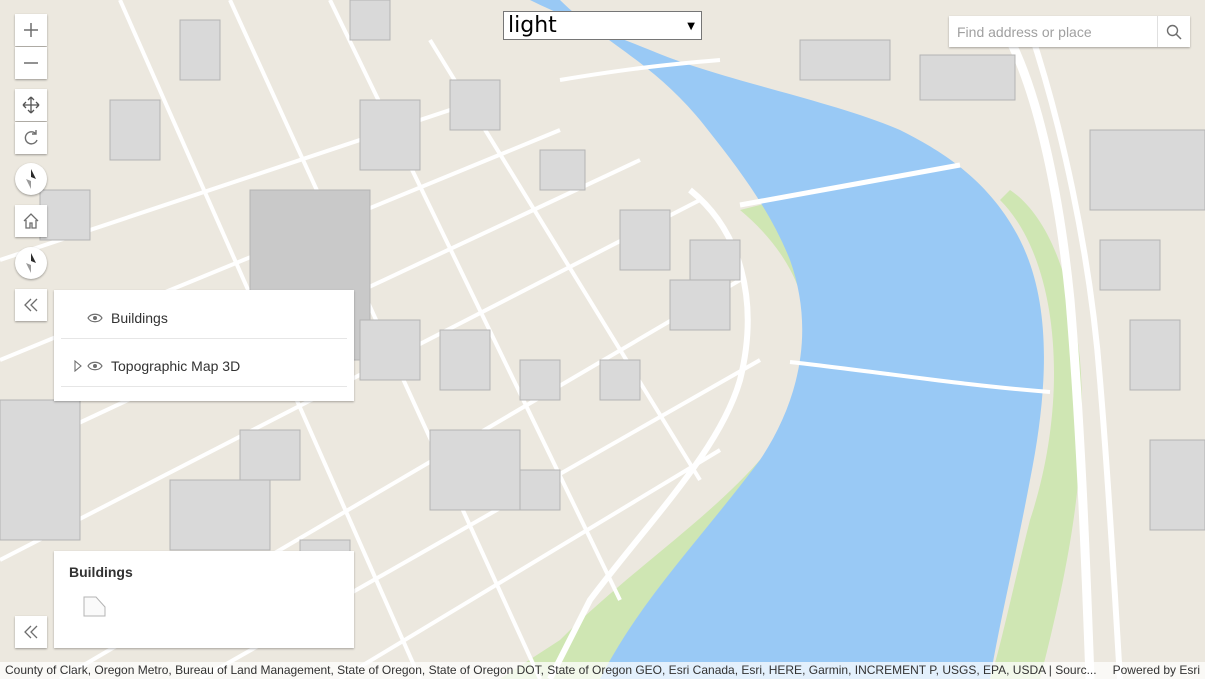 Image resolution: width=1205 pixels, height=679 pixels. I want to click on search-input, so click(1053, 31).